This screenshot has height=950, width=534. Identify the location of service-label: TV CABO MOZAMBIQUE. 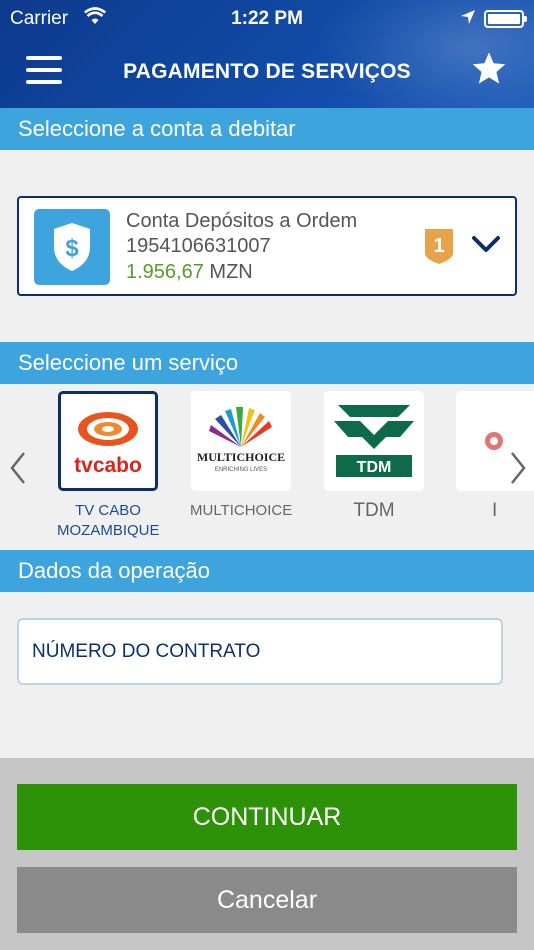
(108, 520).